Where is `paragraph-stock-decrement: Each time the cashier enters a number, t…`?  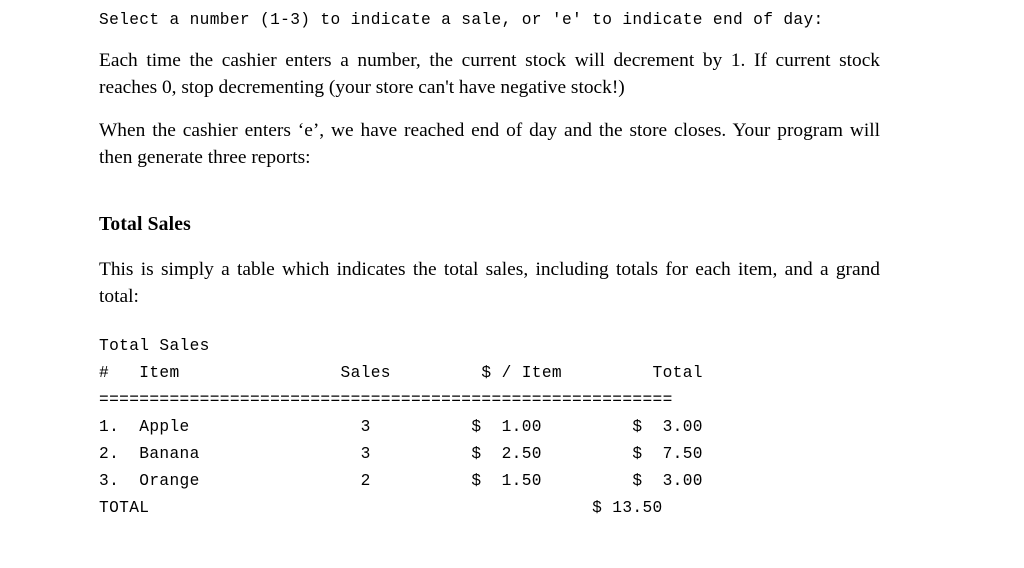 paragraph-stock-decrement: Each time the cashier enters a number, t… is located at coordinates (489, 74).